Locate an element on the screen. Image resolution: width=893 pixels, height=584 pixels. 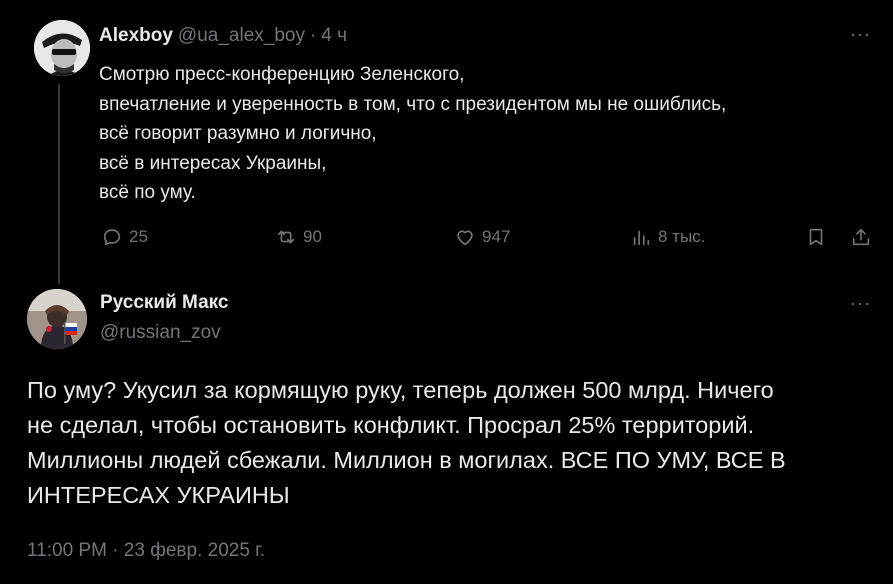
text-line: всё говорит разумно и логично, is located at coordinates (238, 133).